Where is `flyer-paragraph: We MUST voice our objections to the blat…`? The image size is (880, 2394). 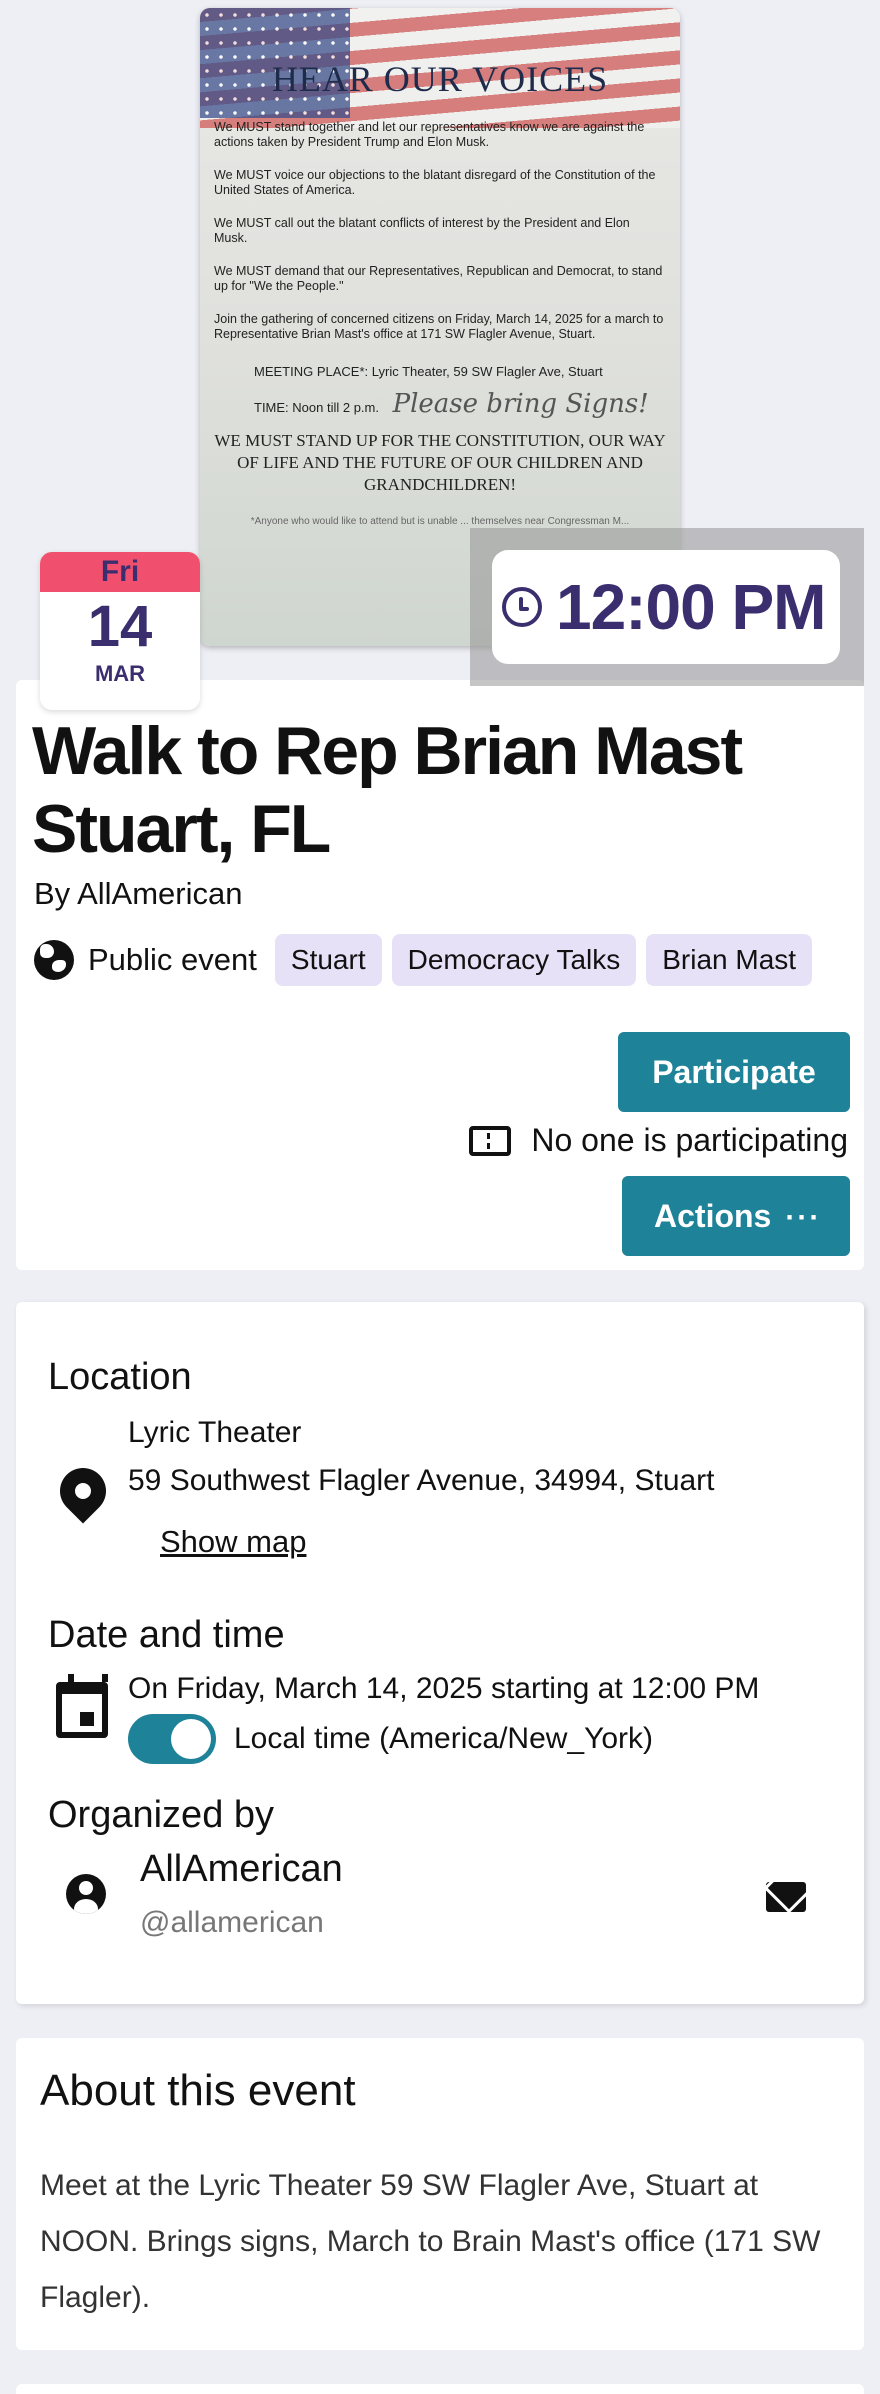
flyer-paragraph: We MUST voice our objections to the blat… is located at coordinates (435, 182).